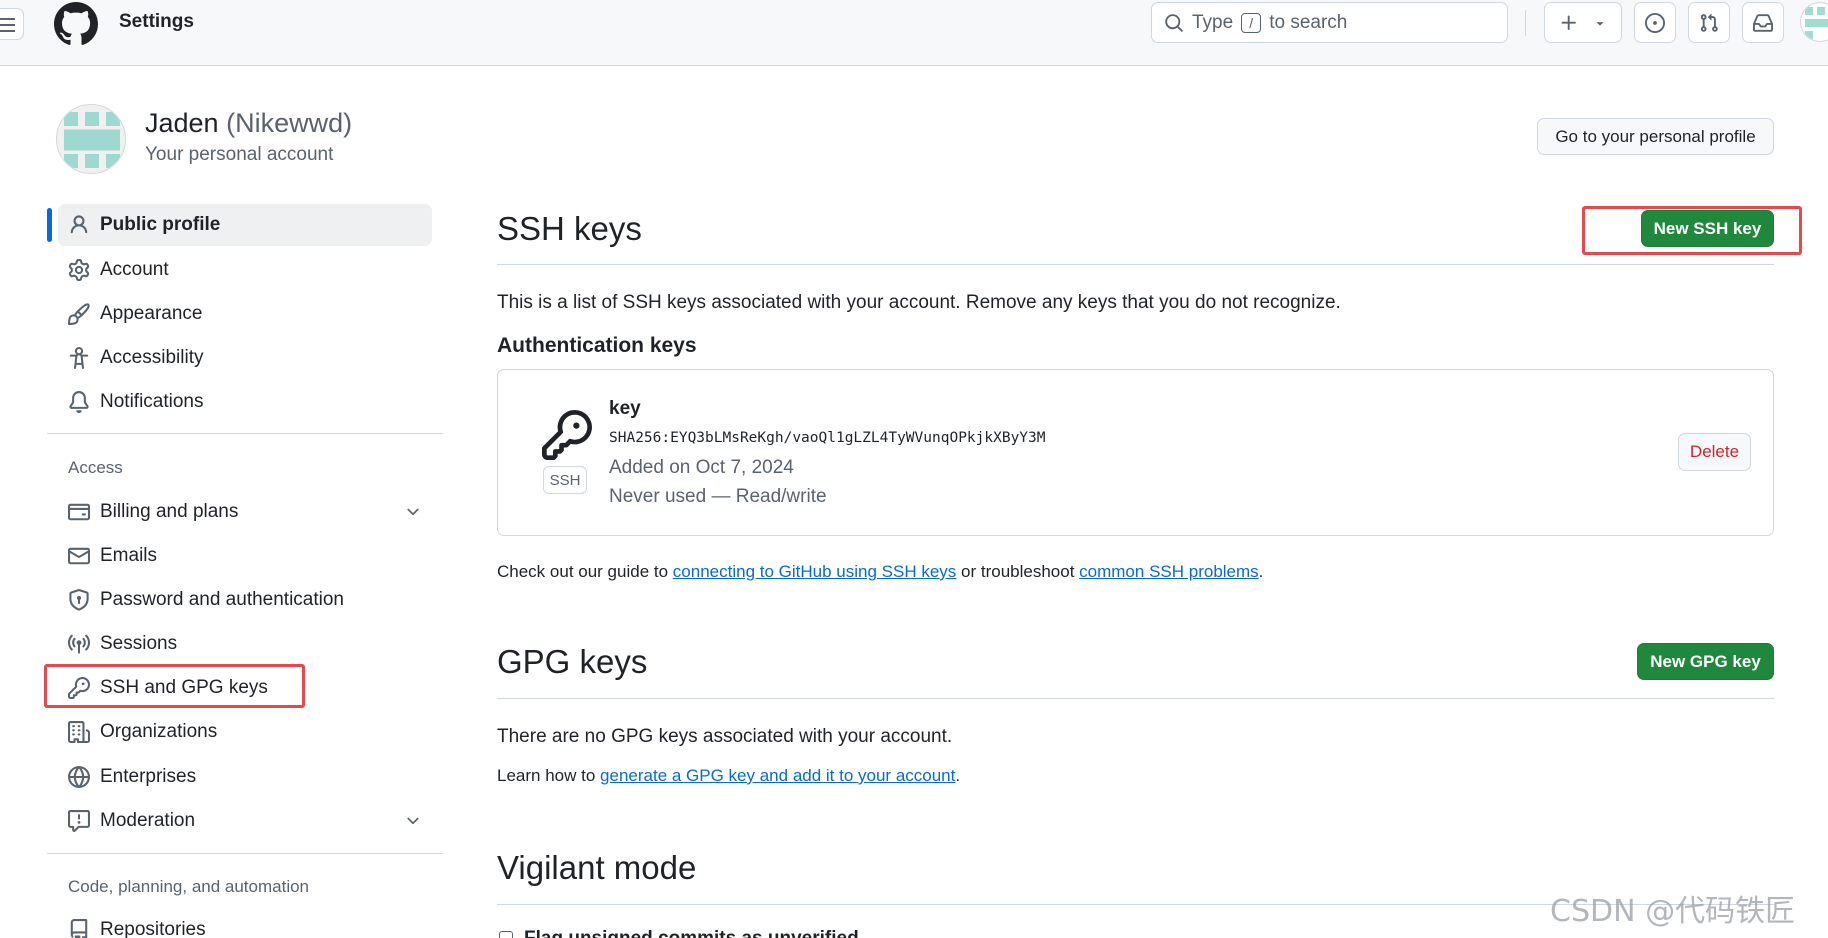  I want to click on gear-icon, so click(79, 270).